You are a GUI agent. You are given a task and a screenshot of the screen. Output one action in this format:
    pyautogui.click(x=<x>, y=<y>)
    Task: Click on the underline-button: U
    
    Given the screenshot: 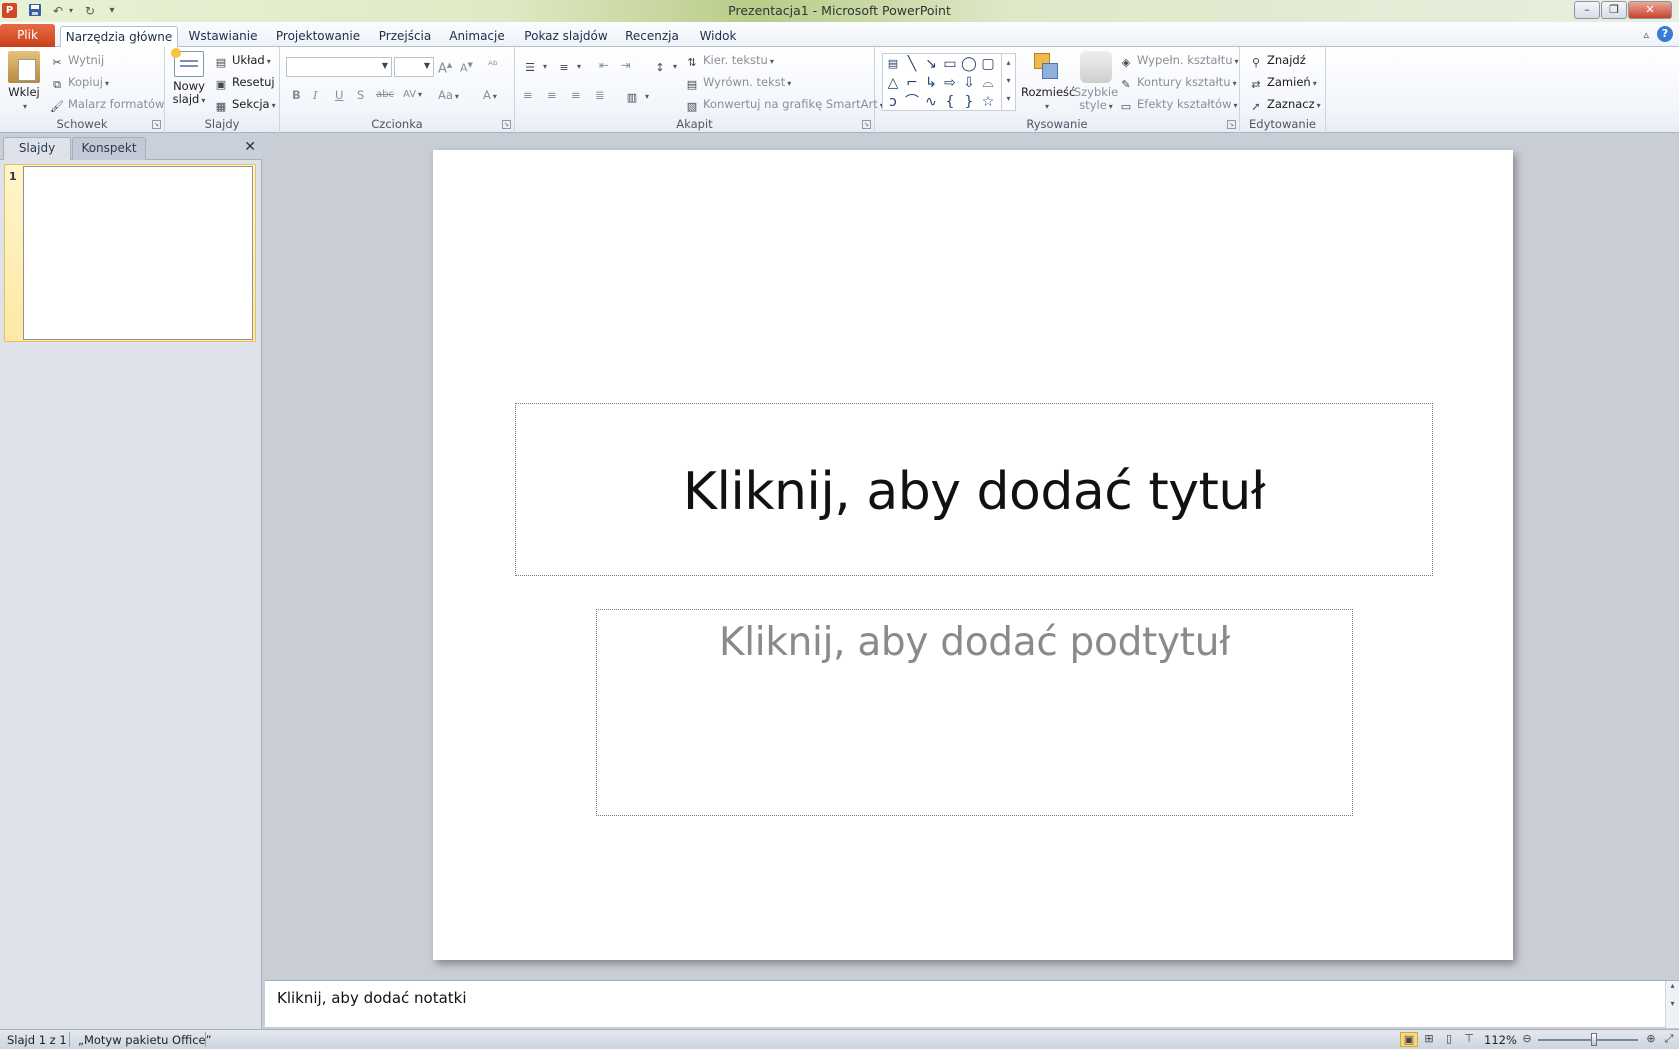 What is the action you would take?
    pyautogui.click(x=339, y=95)
    